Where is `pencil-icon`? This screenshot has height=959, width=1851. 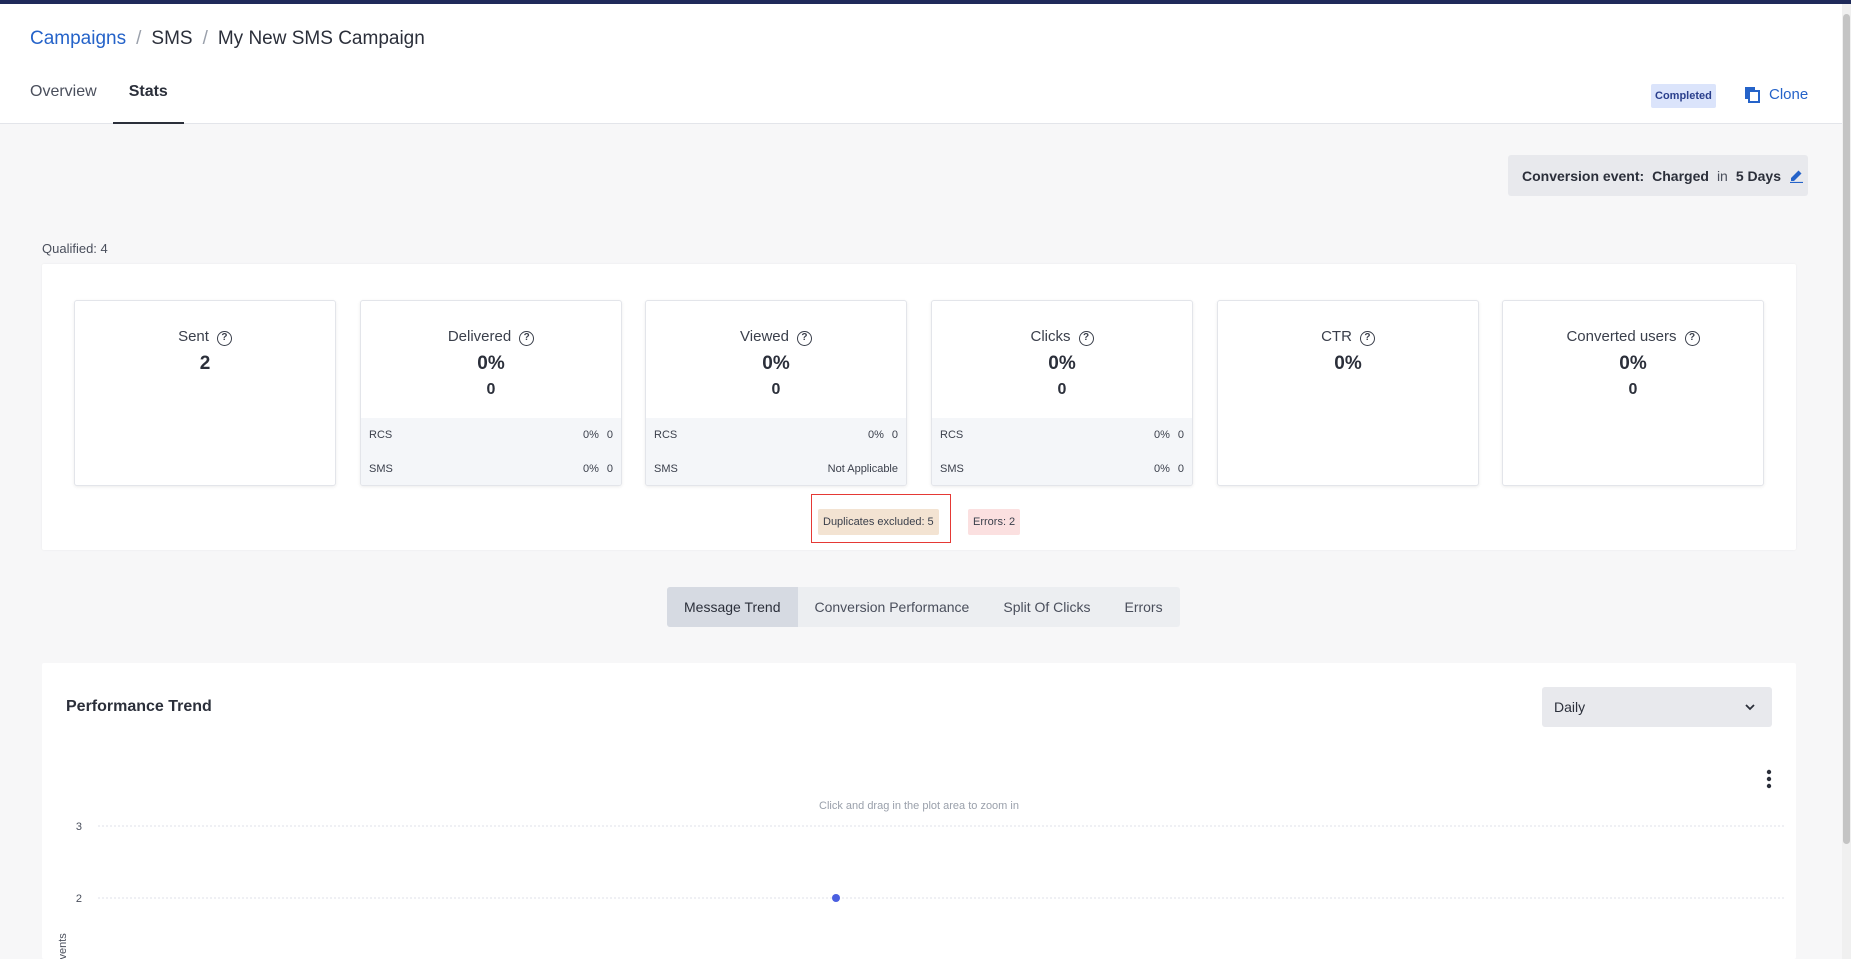
pencil-icon is located at coordinates (1796, 176).